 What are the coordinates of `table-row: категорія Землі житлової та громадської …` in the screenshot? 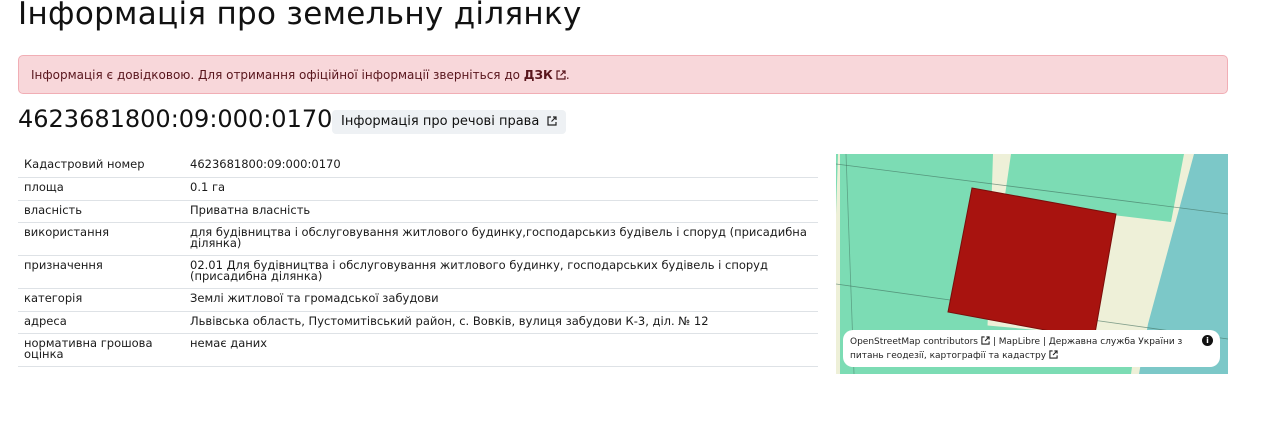 It's located at (418, 300).